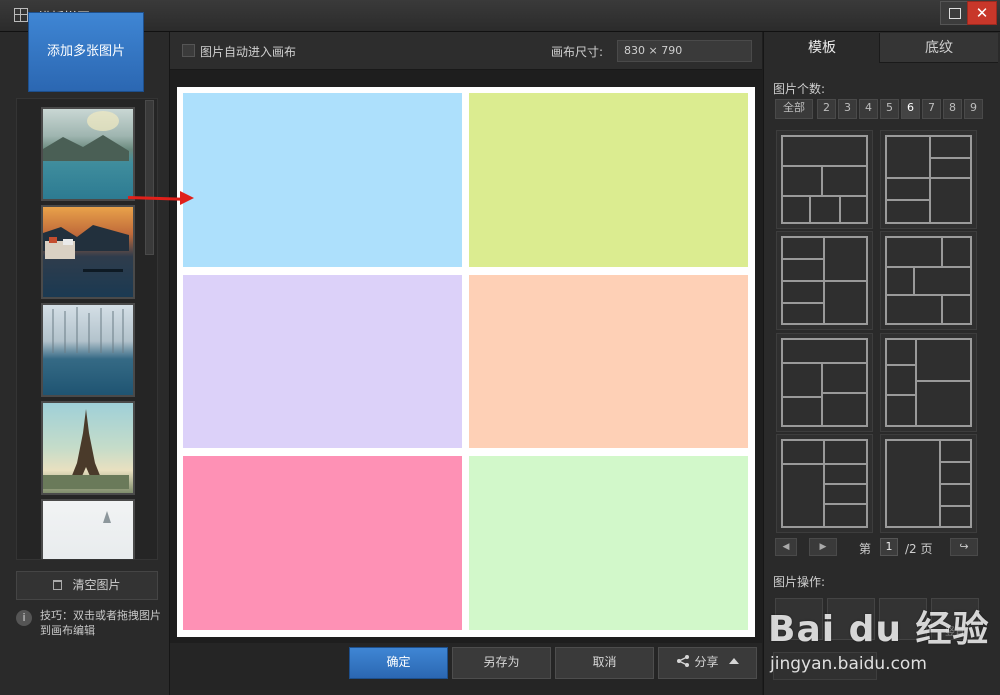  What do you see at coordinates (910, 109) in the screenshot?
I see `count-6: 6` at bounding box center [910, 109].